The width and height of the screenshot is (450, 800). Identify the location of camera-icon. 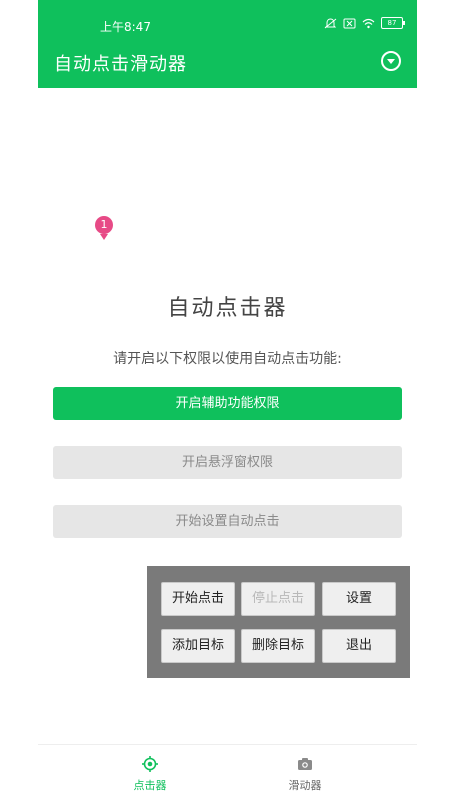
(305, 764).